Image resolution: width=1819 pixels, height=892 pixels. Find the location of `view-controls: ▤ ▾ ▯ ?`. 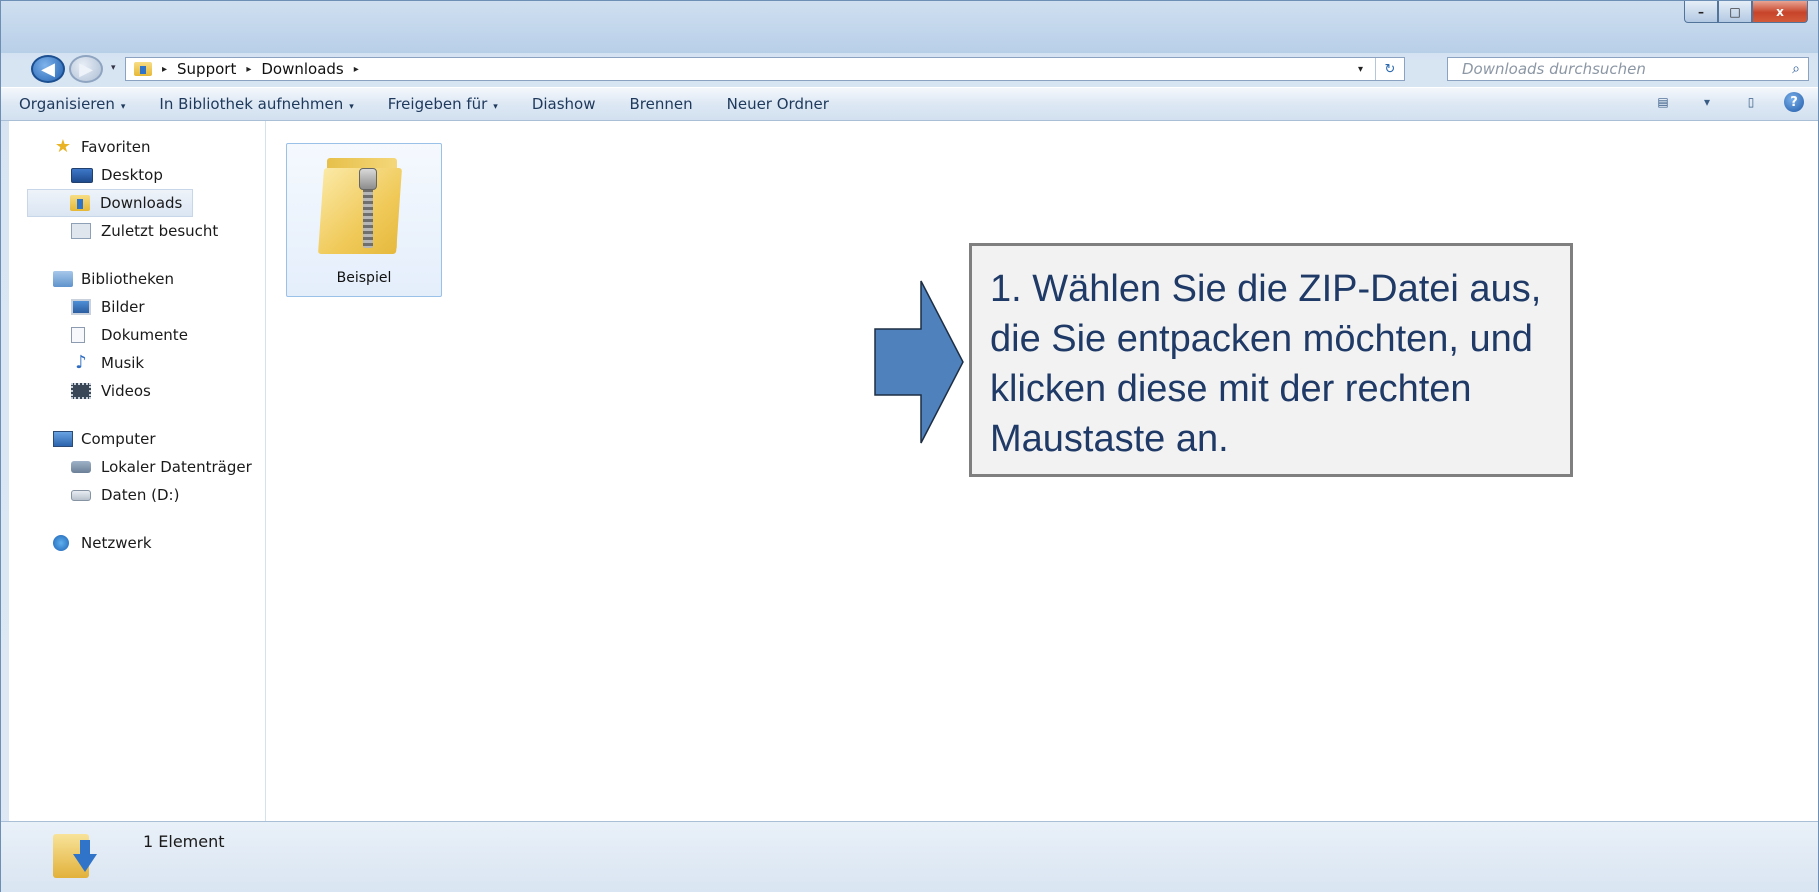

view-controls: ▤ ▾ ▯ ? is located at coordinates (1728, 102).